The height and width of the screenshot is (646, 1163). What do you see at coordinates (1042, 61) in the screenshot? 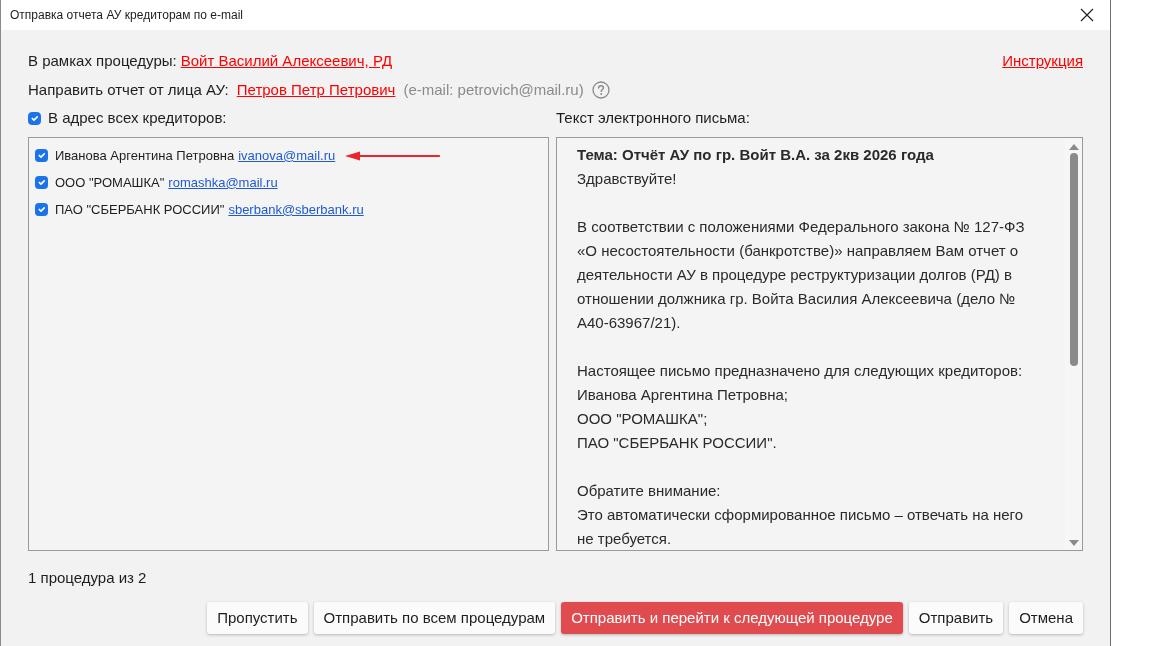
I see `instruction-link: Инструкция` at bounding box center [1042, 61].